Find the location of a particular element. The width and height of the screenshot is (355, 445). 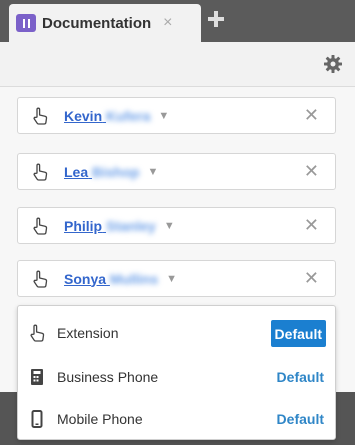

option-mobile-phone: Mobile Phone Default is located at coordinates (176, 419).